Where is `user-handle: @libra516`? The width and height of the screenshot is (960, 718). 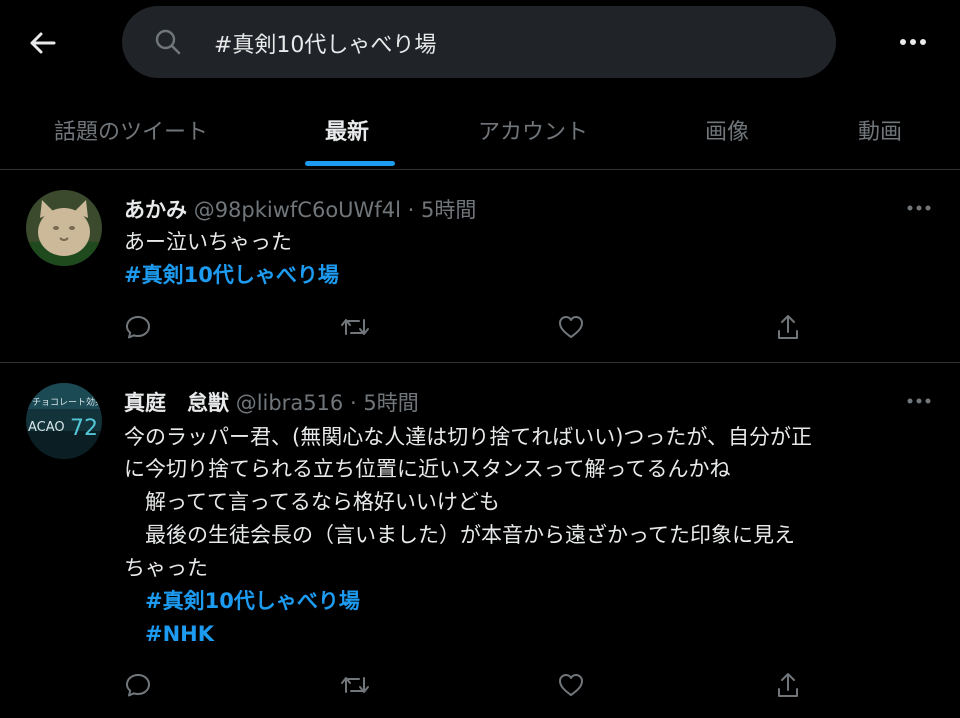
user-handle: @libra516 is located at coordinates (290, 403).